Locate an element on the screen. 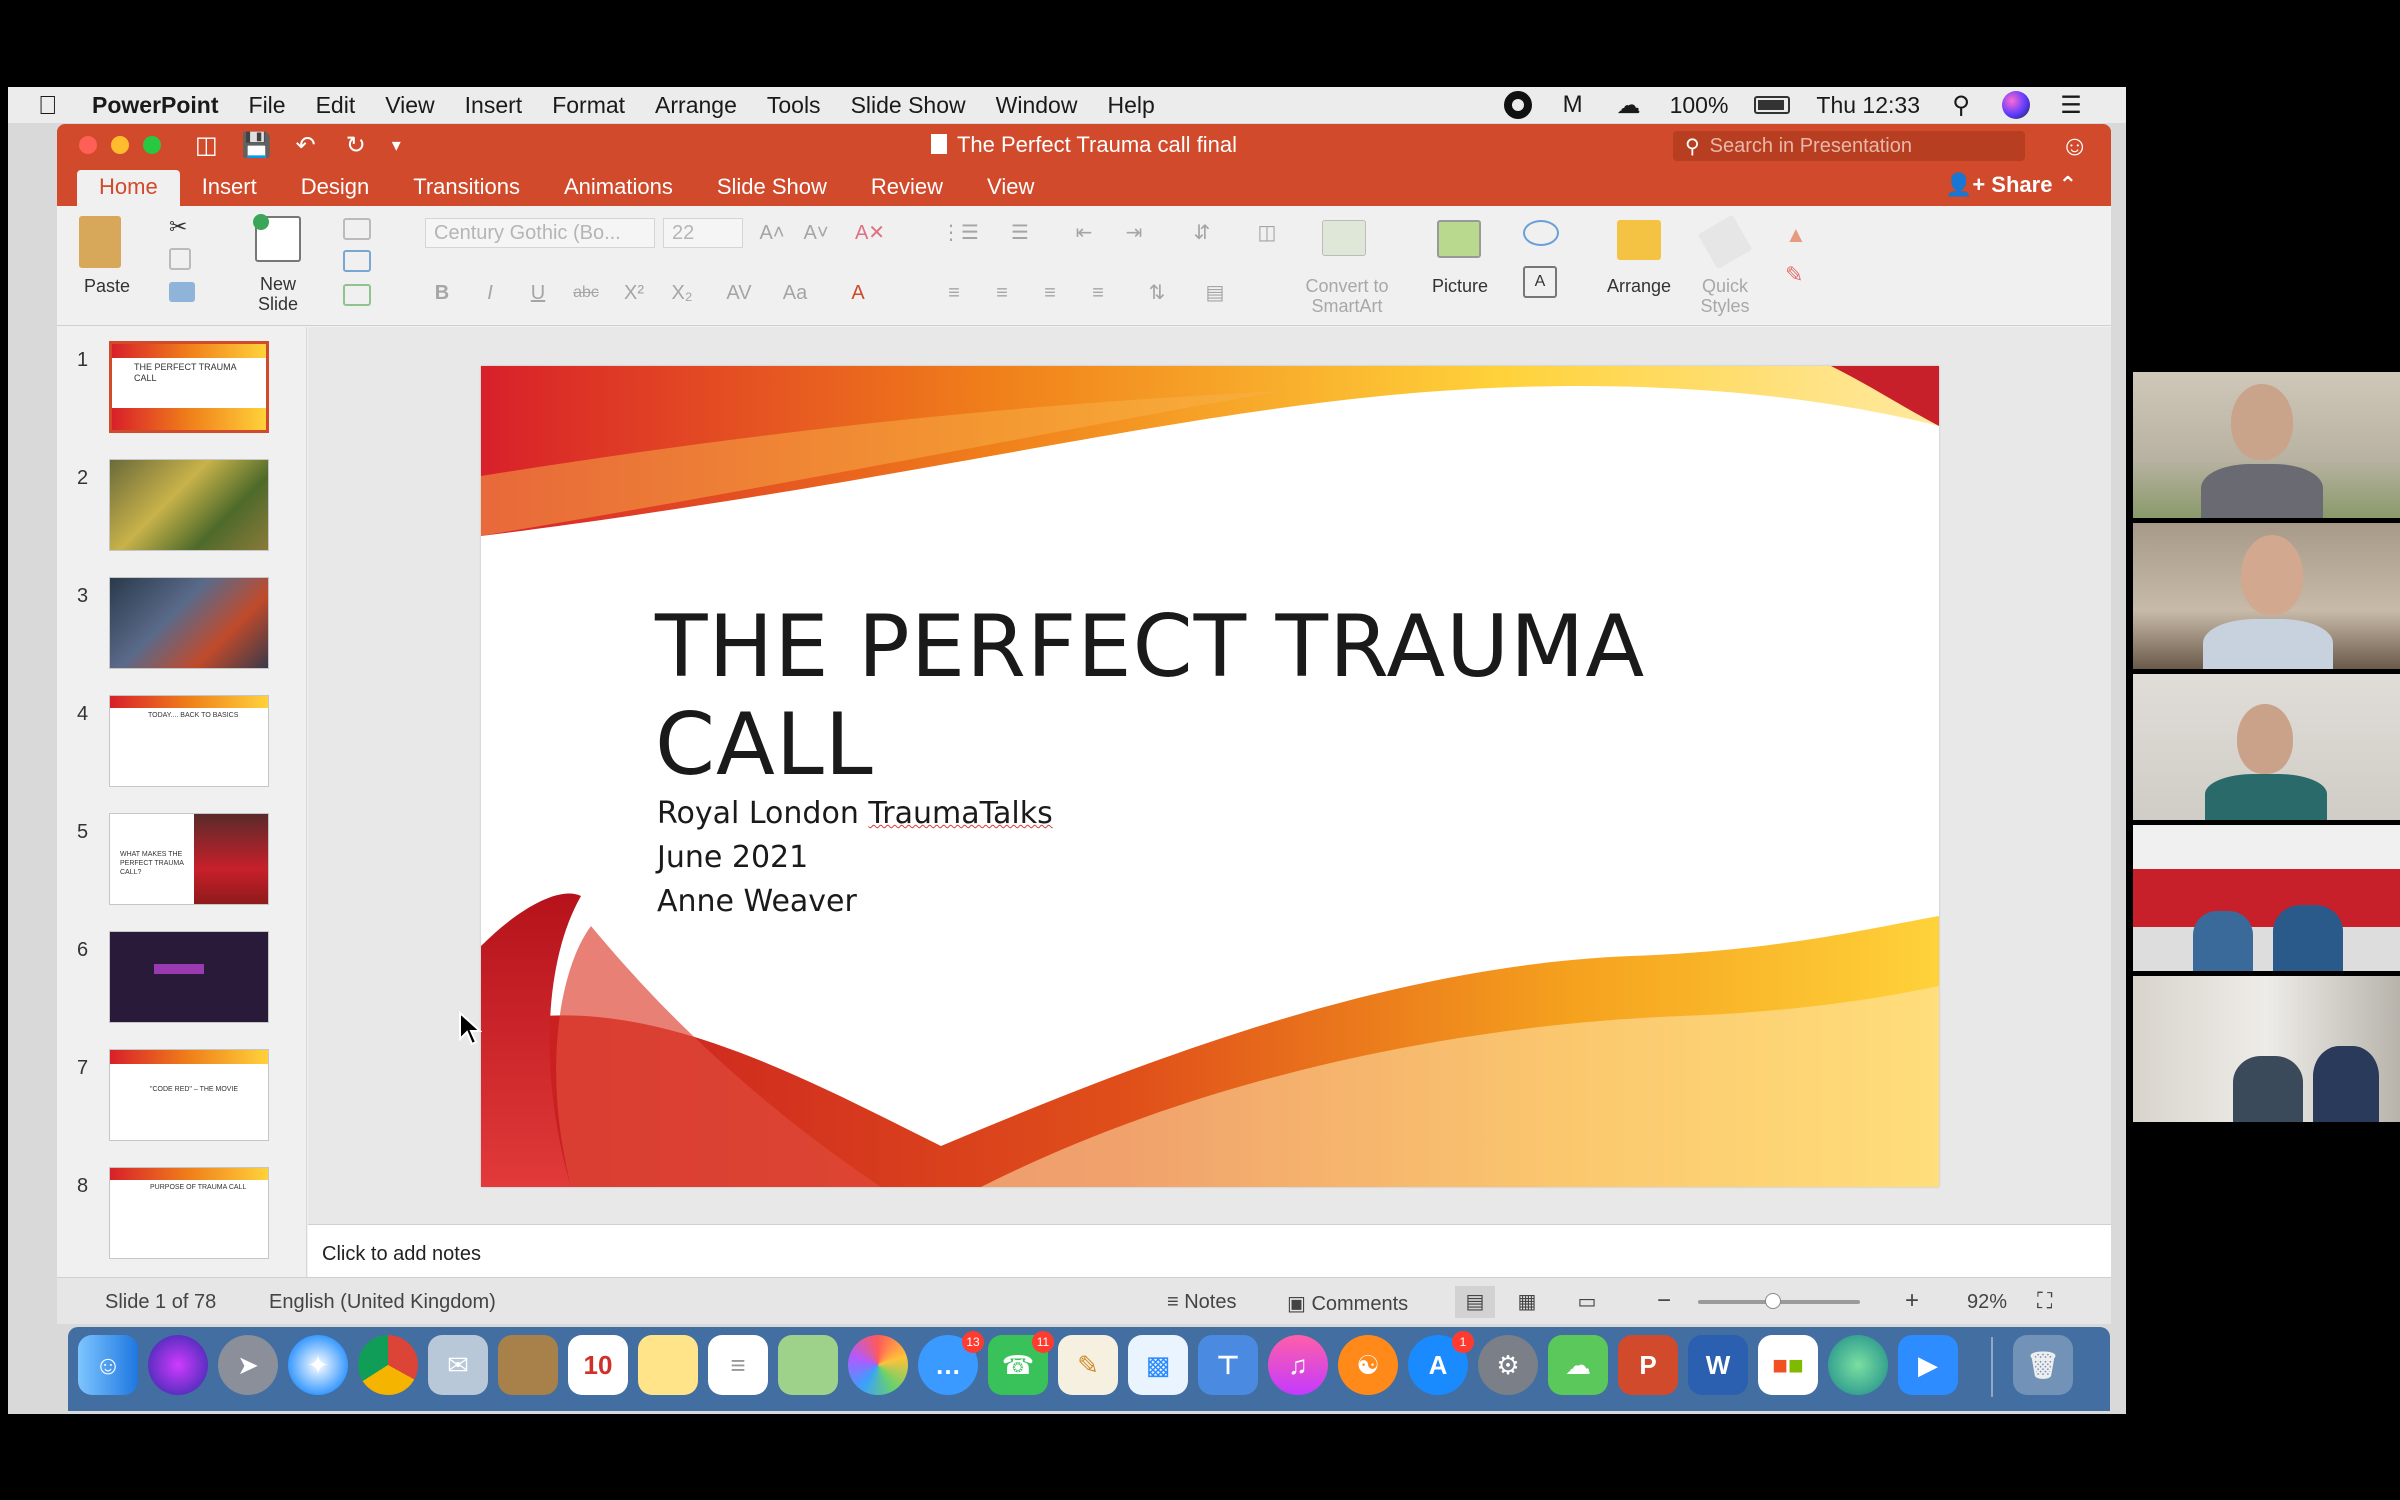 The image size is (2400, 1500). quick-styles-button: Quick Styles is located at coordinates (1725, 296).